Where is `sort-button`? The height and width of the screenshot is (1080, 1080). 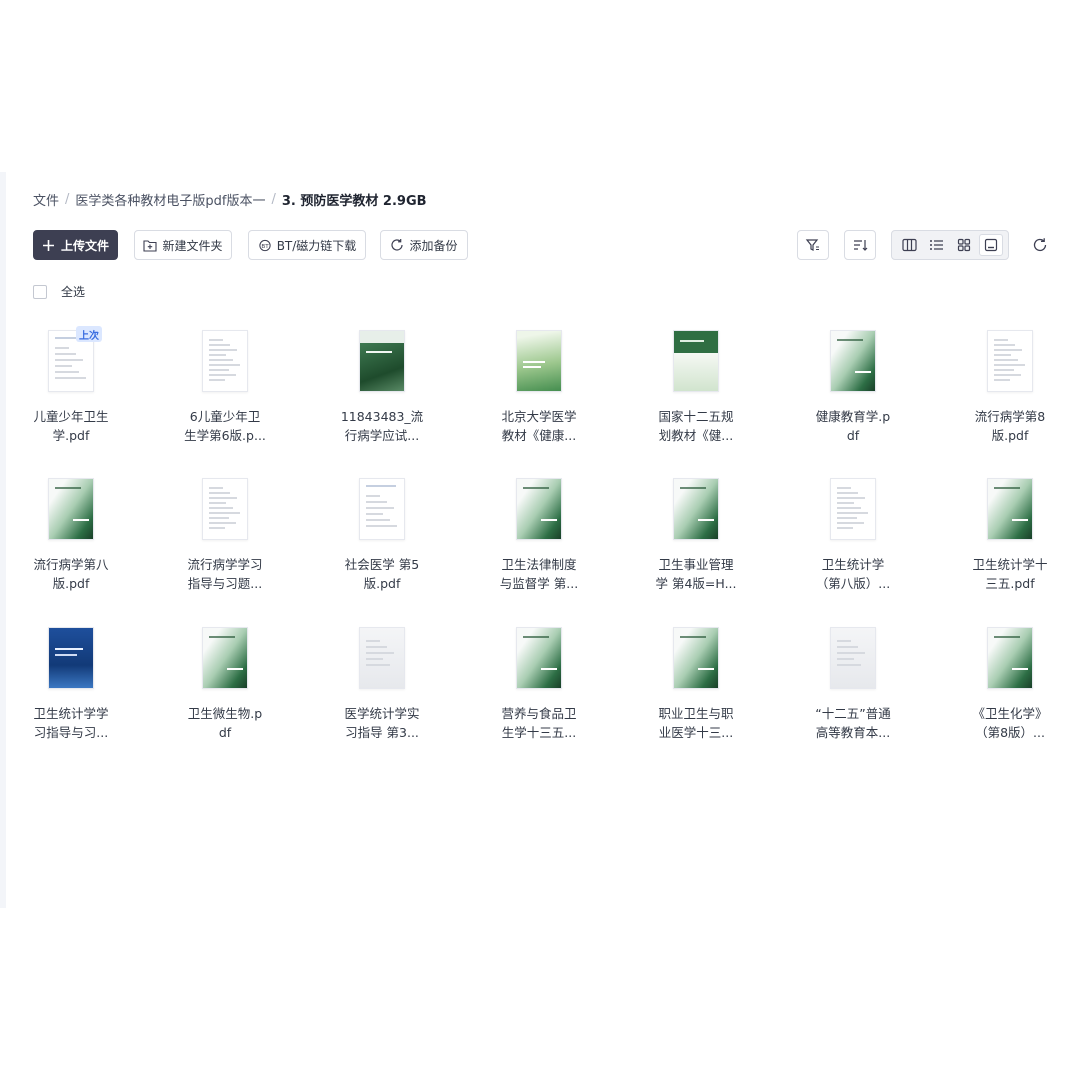 sort-button is located at coordinates (860, 245).